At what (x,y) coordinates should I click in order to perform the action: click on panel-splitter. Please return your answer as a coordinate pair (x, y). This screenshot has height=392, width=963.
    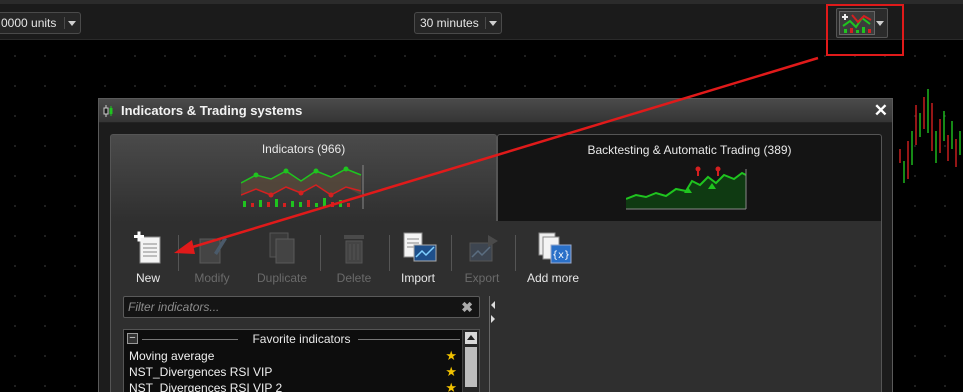
    Looking at the image, I should click on (493, 344).